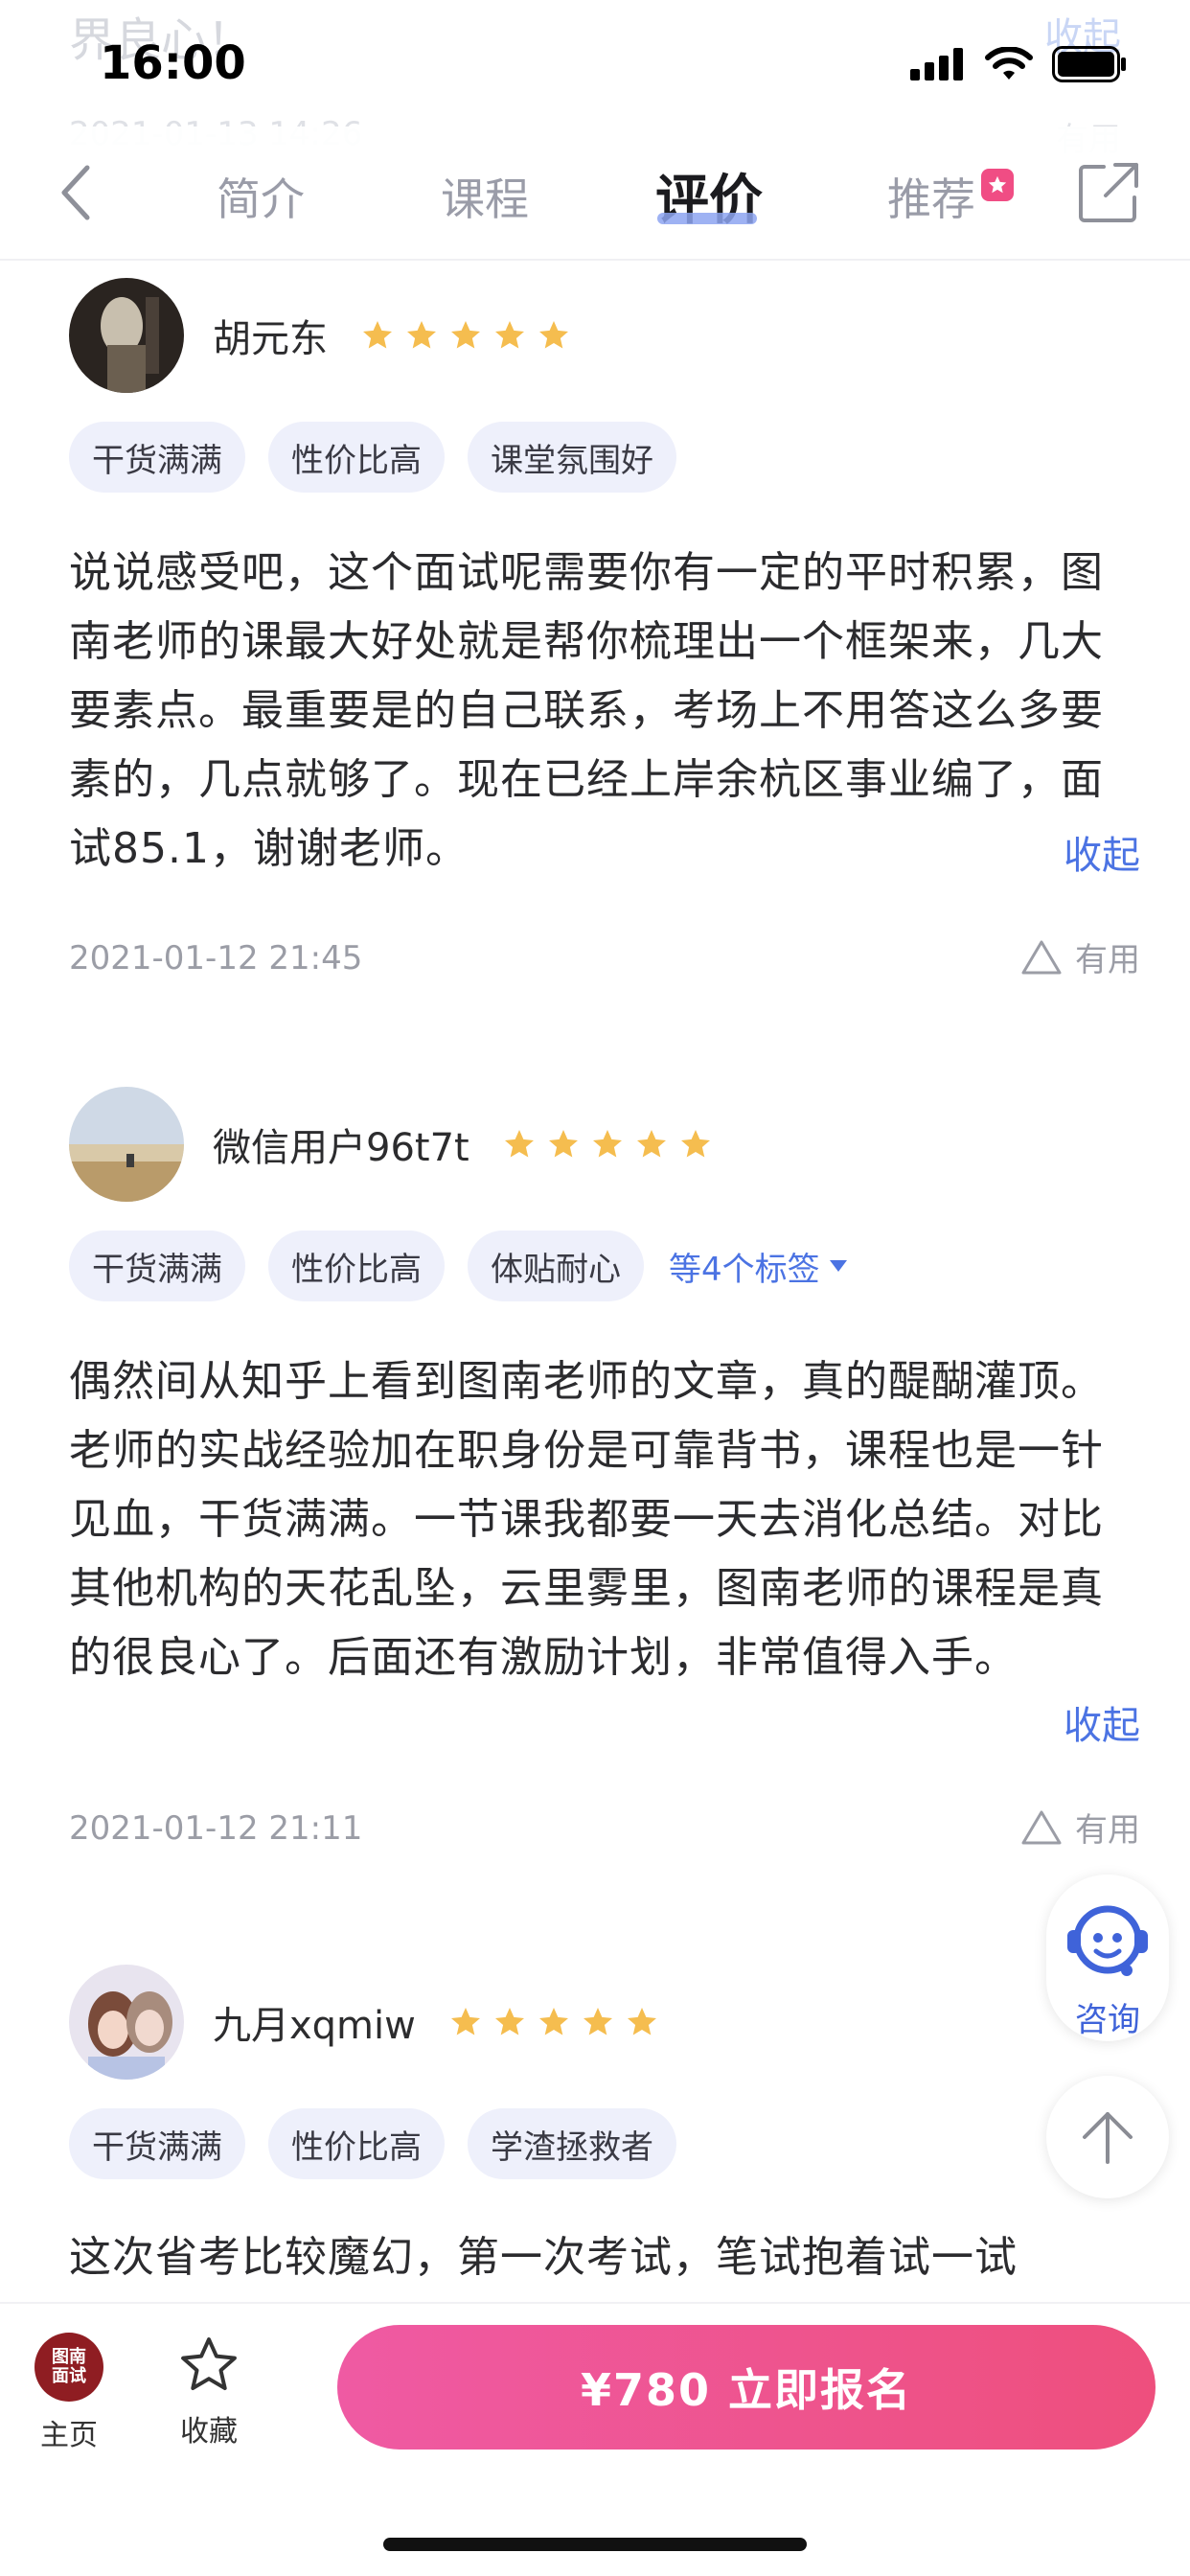  Describe the element at coordinates (315, 2026) in the screenshot. I see `username: 九月xqmiw` at that location.